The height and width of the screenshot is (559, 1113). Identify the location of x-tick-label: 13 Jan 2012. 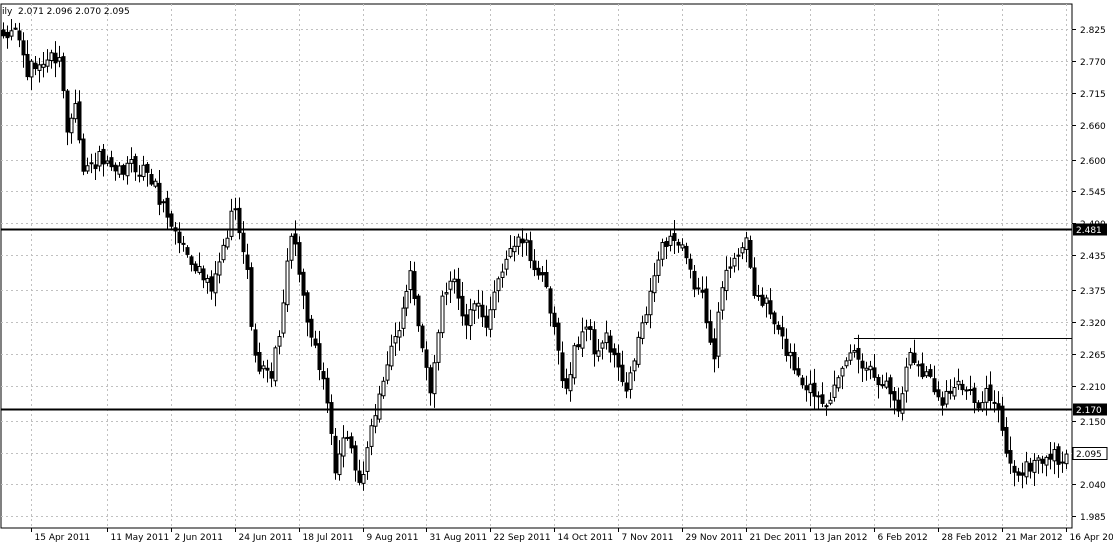
(841, 538).